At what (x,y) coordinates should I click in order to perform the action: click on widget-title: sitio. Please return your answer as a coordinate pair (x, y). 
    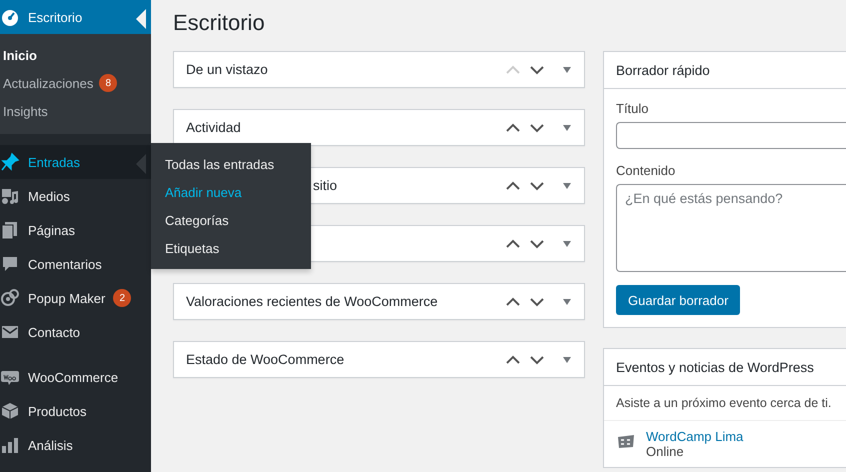
    Looking at the image, I should click on (325, 185).